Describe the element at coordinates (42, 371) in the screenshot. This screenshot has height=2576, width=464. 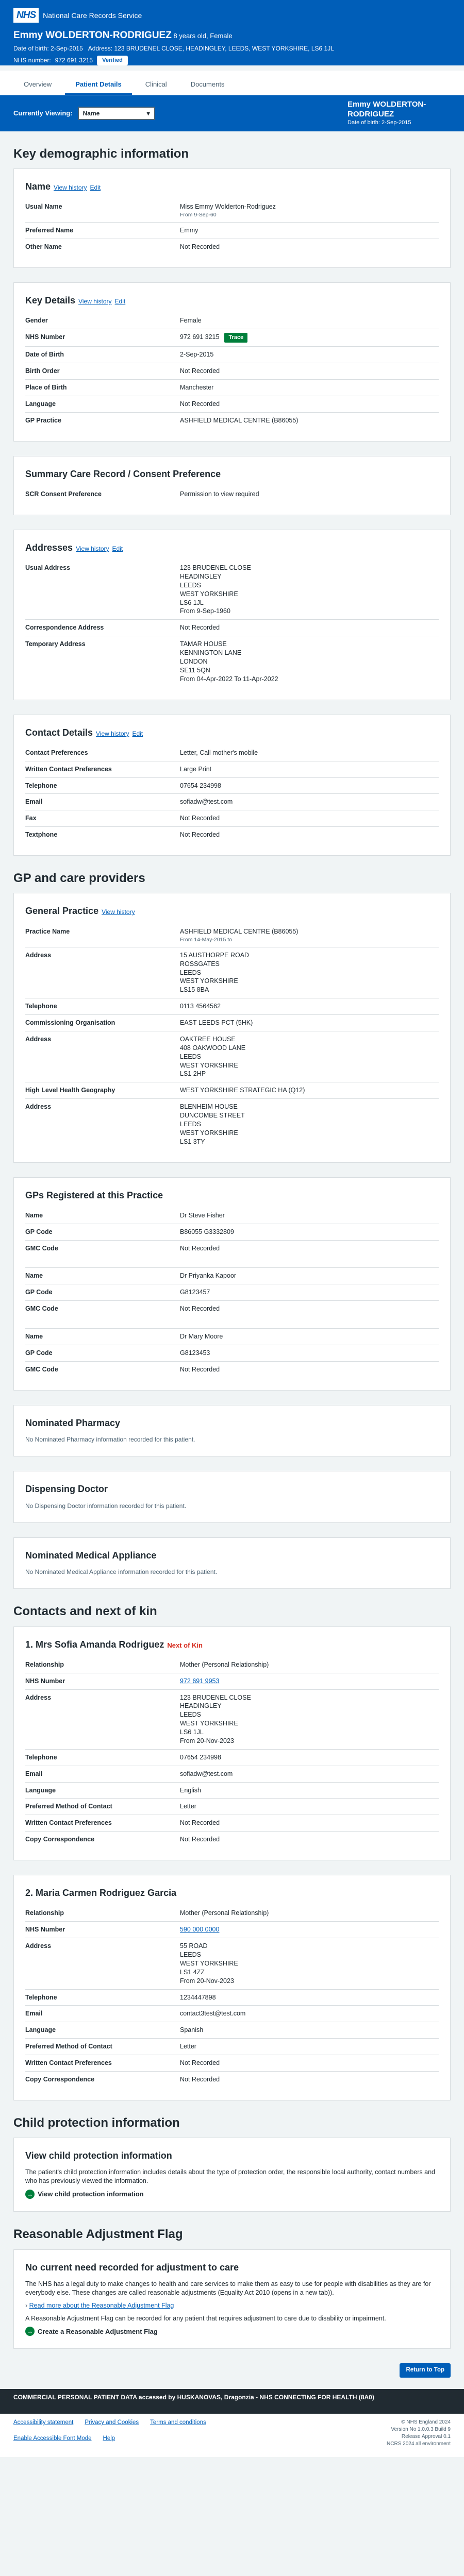
I see `detail-label: Birth Order` at that location.